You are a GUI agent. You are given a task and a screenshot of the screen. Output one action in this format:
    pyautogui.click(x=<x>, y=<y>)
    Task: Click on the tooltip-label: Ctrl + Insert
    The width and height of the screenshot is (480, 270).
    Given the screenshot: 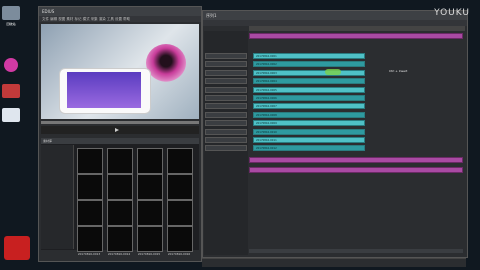 What is the action you would take?
    pyautogui.click(x=398, y=71)
    